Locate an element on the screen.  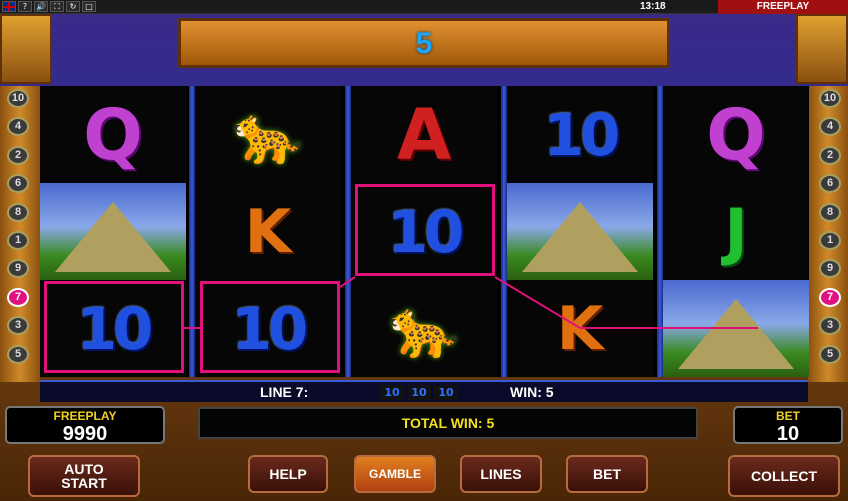
line-win: WIN: 5 is located at coordinates (532, 392).